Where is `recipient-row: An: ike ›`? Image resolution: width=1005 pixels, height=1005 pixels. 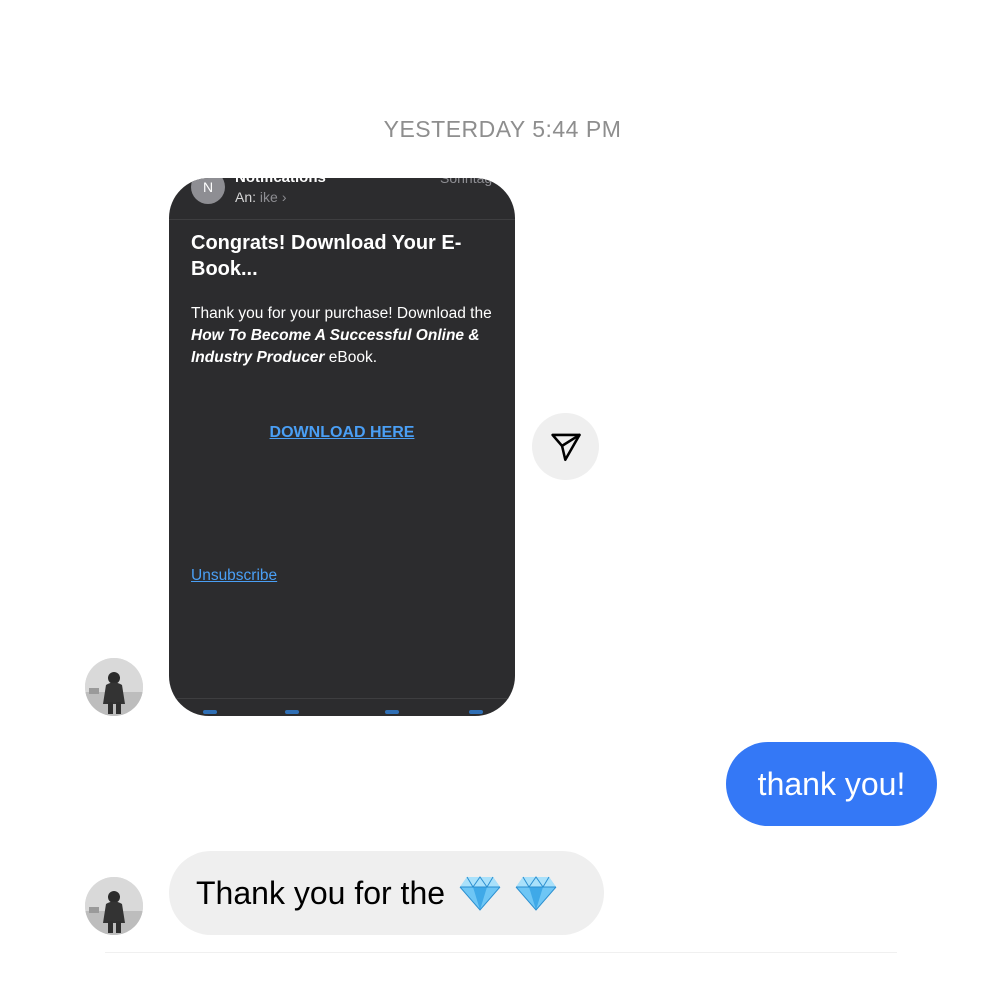 recipient-row: An: ike › is located at coordinates (260, 197).